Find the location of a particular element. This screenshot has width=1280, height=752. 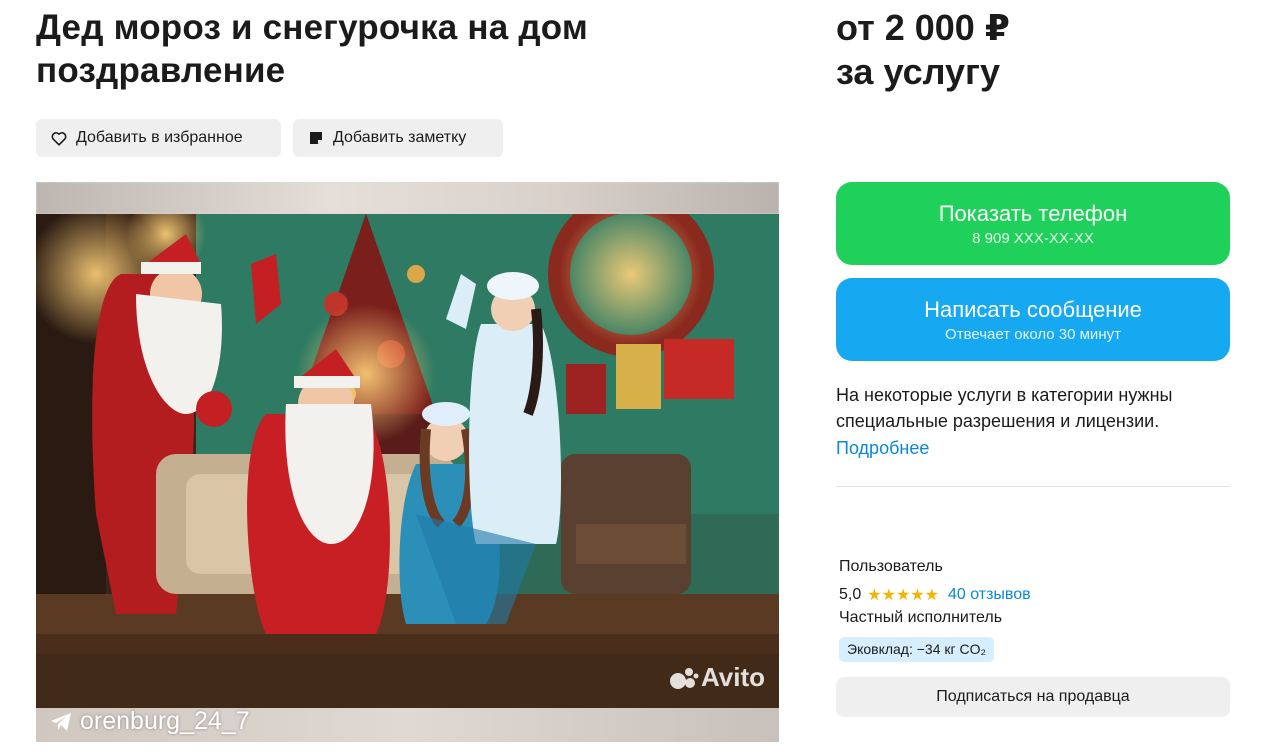

reviews-link: 40 отзывов is located at coordinates (989, 595).